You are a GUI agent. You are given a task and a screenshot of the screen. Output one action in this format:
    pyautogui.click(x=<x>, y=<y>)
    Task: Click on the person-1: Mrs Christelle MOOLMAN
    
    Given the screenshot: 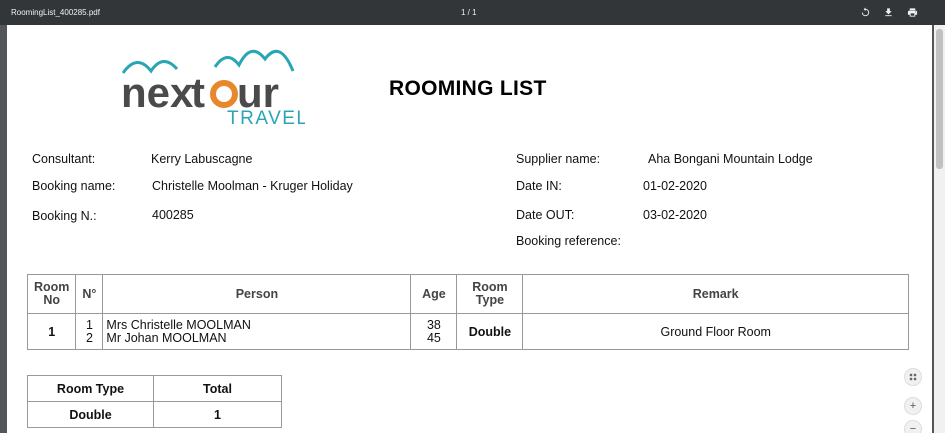 What is the action you would take?
    pyautogui.click(x=178, y=324)
    